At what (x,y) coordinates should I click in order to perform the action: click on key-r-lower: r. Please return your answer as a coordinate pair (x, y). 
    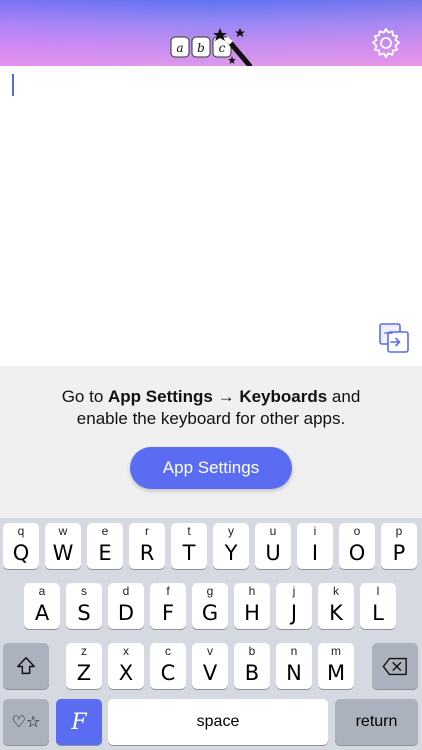
    Looking at the image, I should click on (147, 531).